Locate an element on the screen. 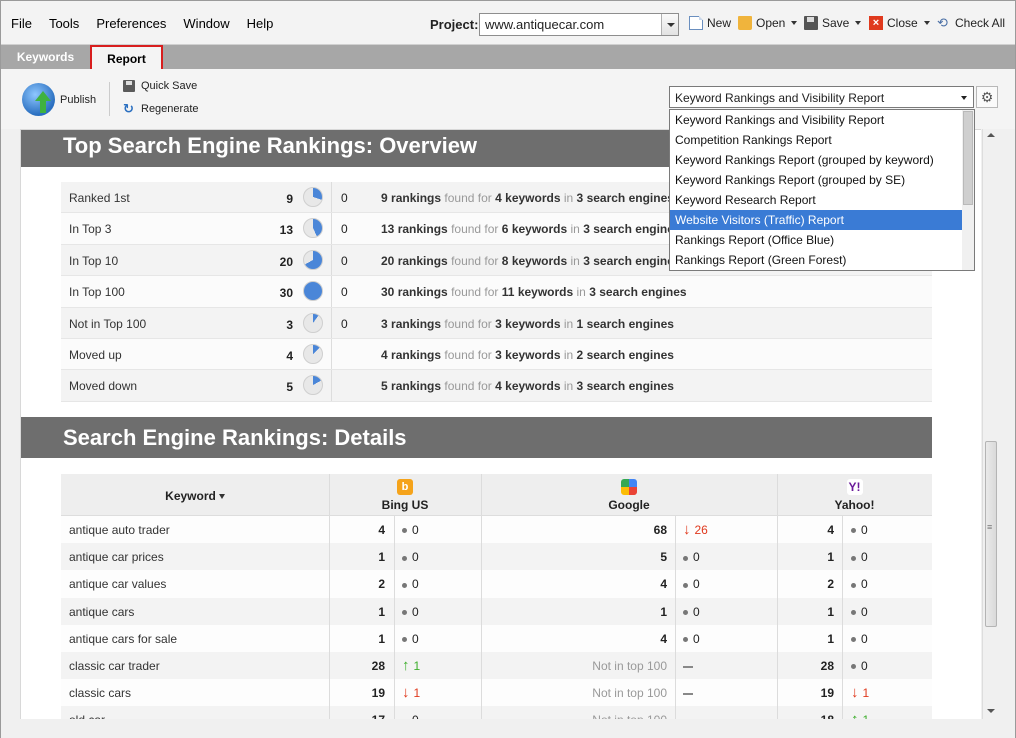 The width and height of the screenshot is (1016, 738). dropdown-option: Competition Rankings Report is located at coordinates (816, 140).